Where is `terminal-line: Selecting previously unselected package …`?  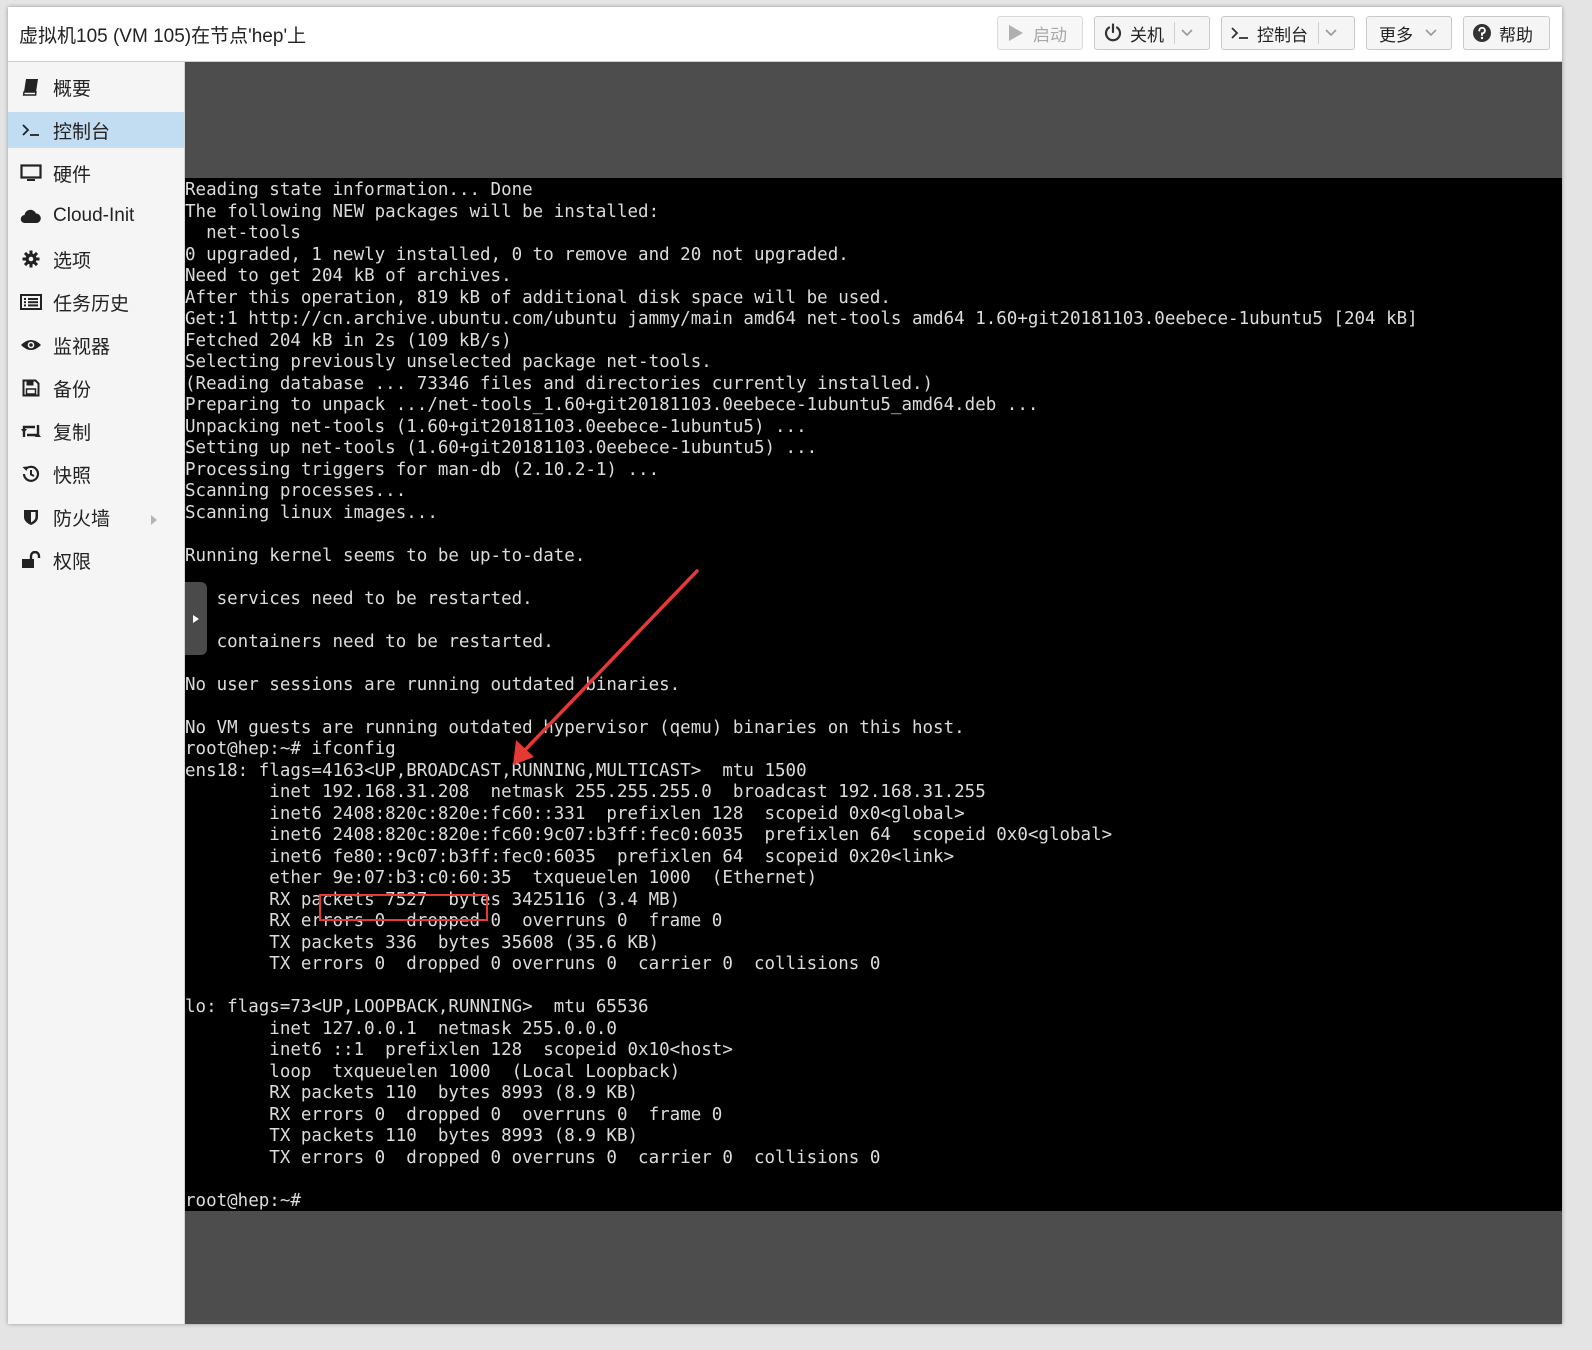
terminal-line: Selecting previously unselected package … is located at coordinates (448, 362).